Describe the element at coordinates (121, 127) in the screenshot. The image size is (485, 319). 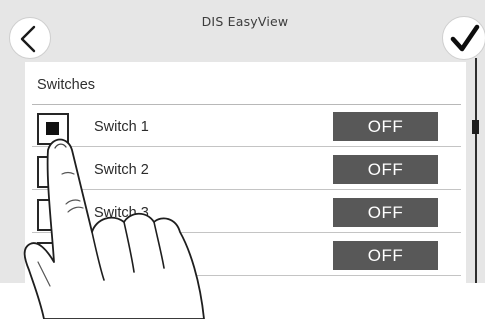
I see `switch-label: Switch 1` at that location.